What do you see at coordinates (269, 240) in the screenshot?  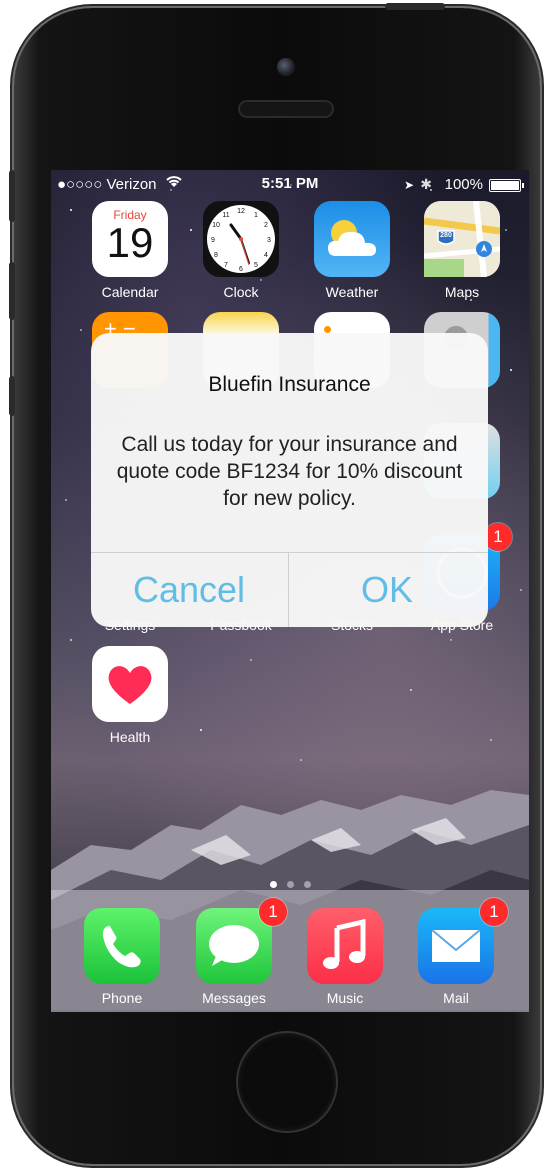 I see `svg-text: 3` at bounding box center [269, 240].